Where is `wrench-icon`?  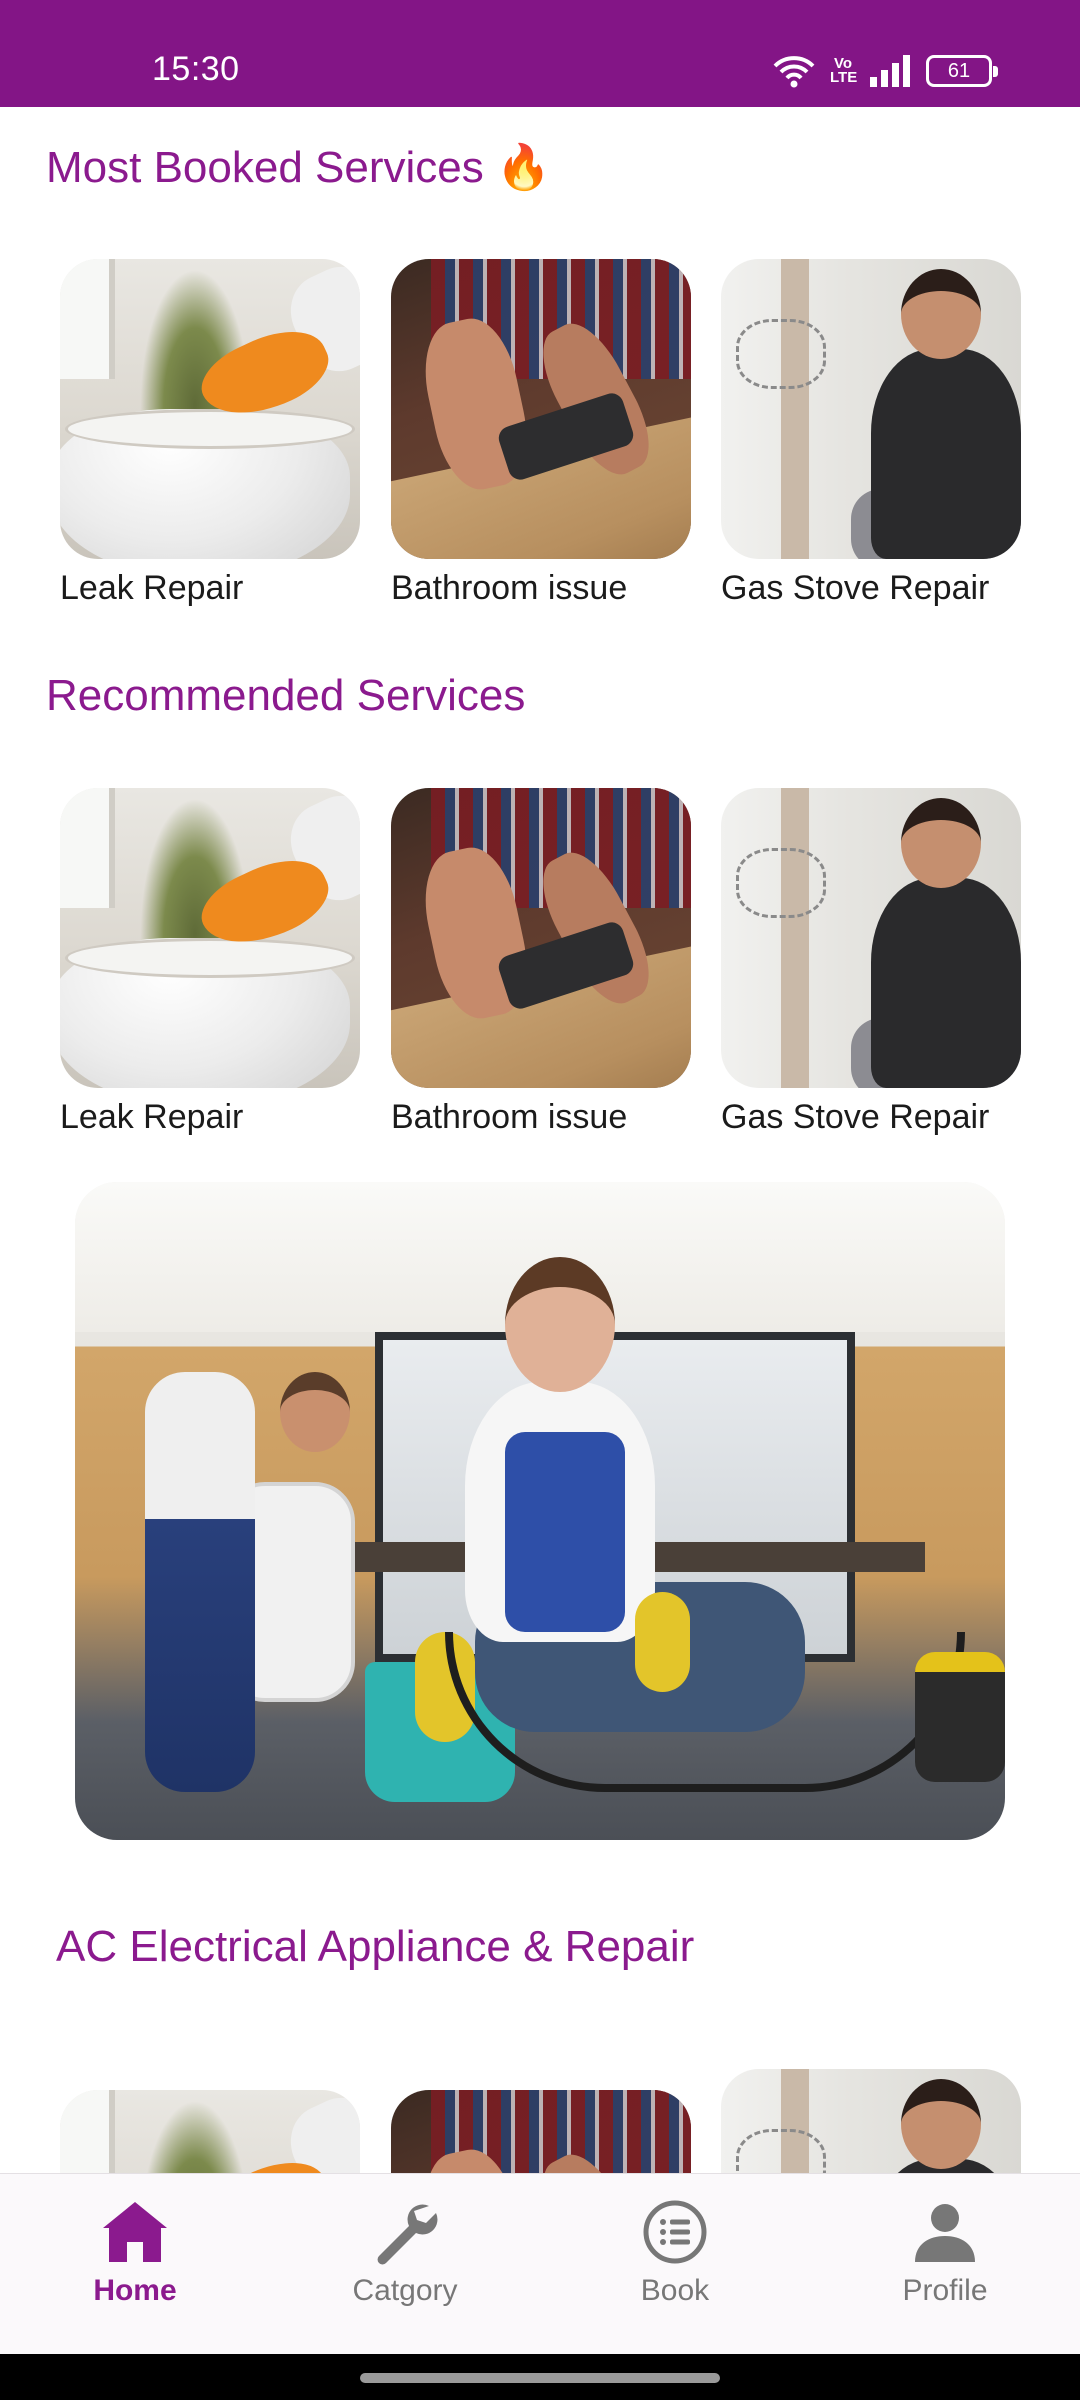 wrench-icon is located at coordinates (407, 2234).